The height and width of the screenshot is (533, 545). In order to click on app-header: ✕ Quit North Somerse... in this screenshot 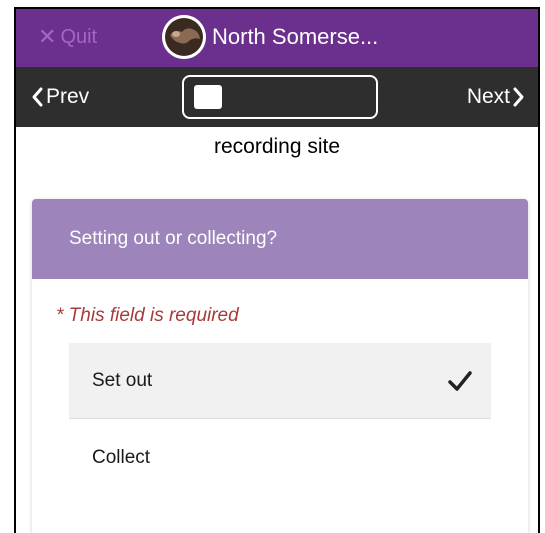, I will do `click(277, 38)`.